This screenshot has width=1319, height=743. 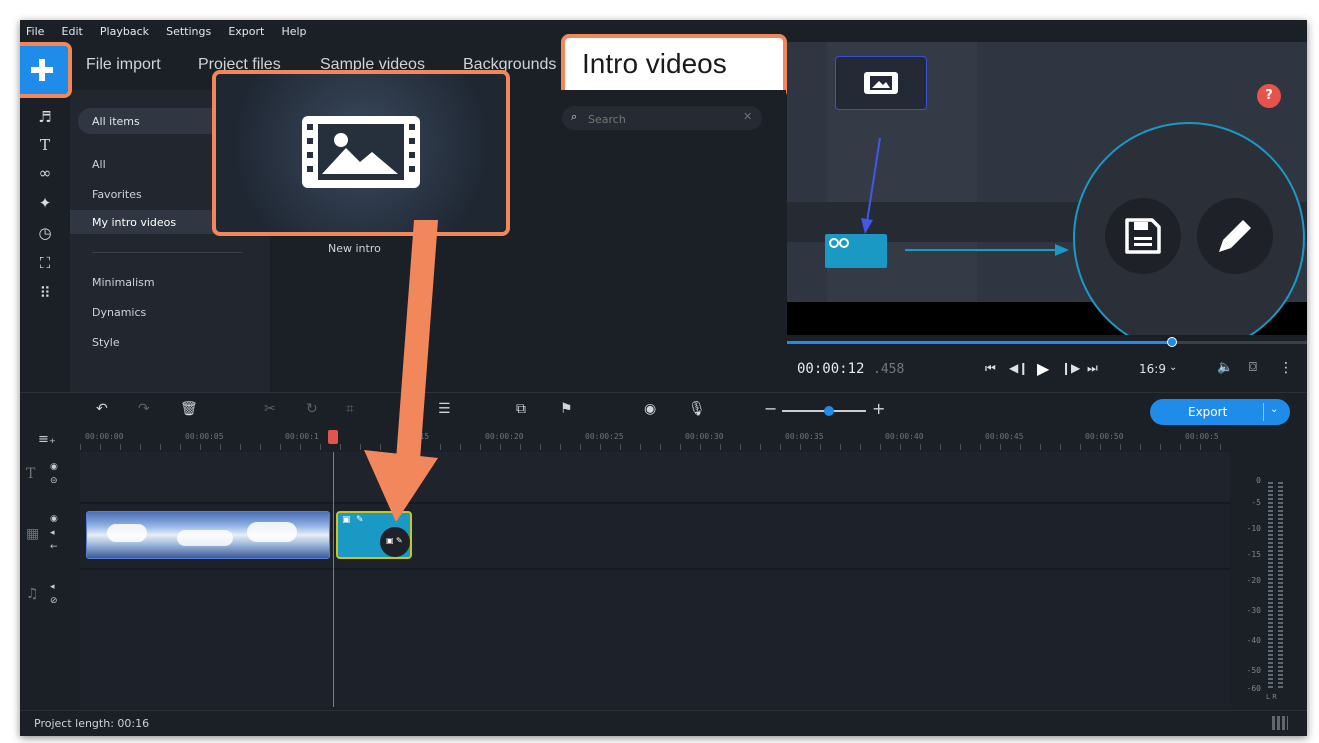 What do you see at coordinates (45, 203) in the screenshot?
I see `filters-icon: ✦` at bounding box center [45, 203].